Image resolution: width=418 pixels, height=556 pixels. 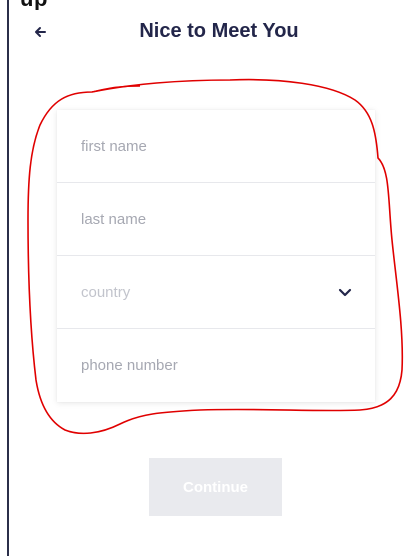 What do you see at coordinates (211, 219) in the screenshot?
I see `last-name-input` at bounding box center [211, 219].